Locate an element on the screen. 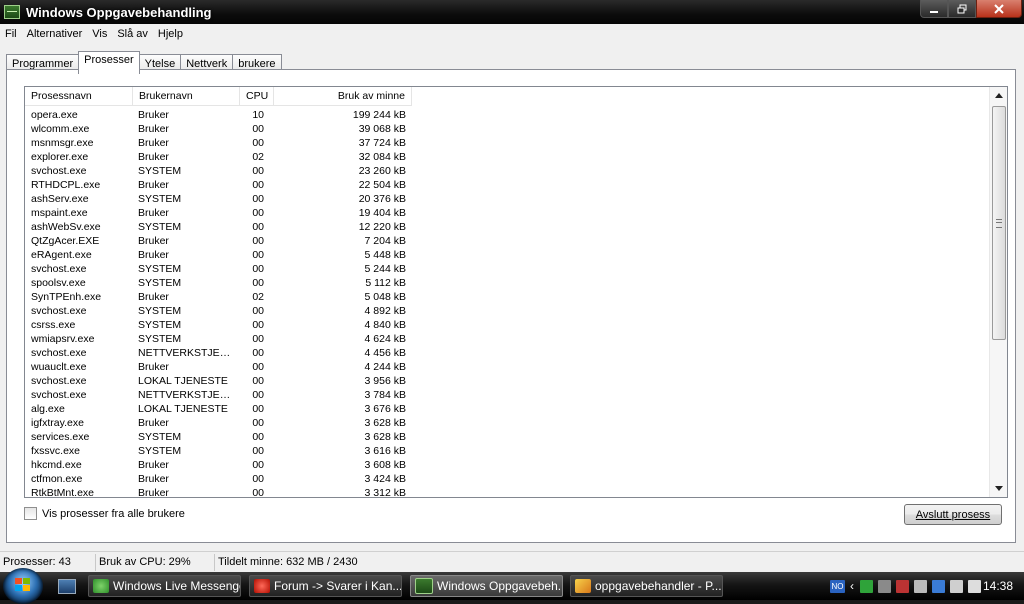  memory-cell: 19 404 kB is located at coordinates (382, 213).